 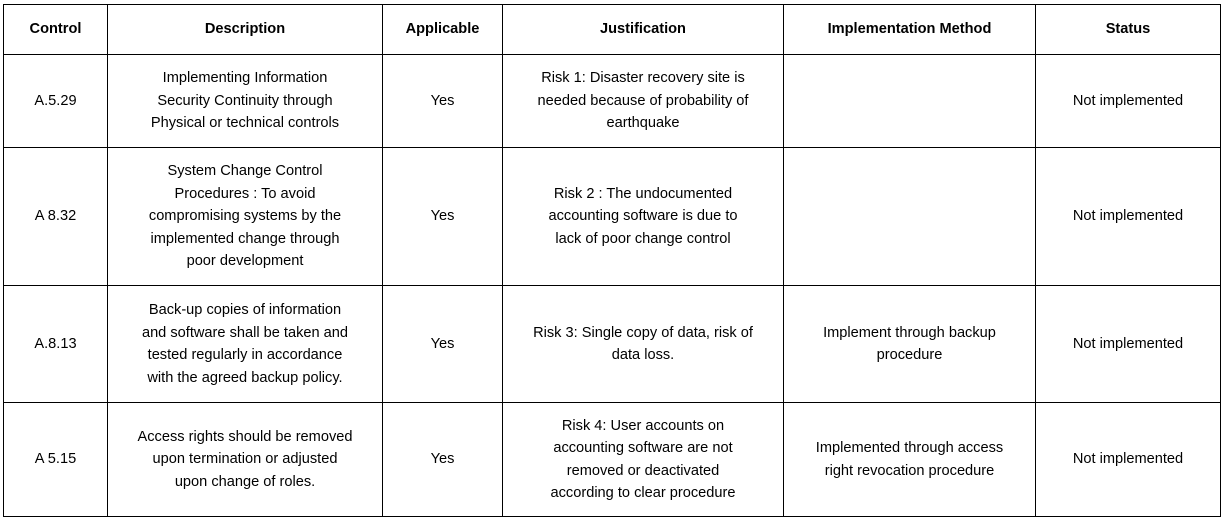 I want to click on cell-control: A.8.13, so click(x=55, y=344).